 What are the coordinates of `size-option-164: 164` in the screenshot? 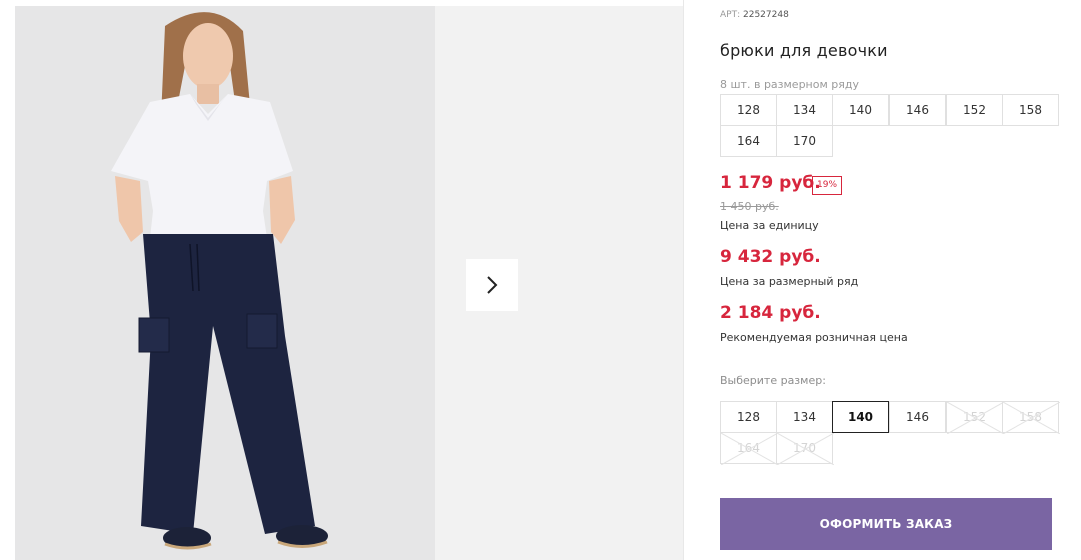 It's located at (749, 448).